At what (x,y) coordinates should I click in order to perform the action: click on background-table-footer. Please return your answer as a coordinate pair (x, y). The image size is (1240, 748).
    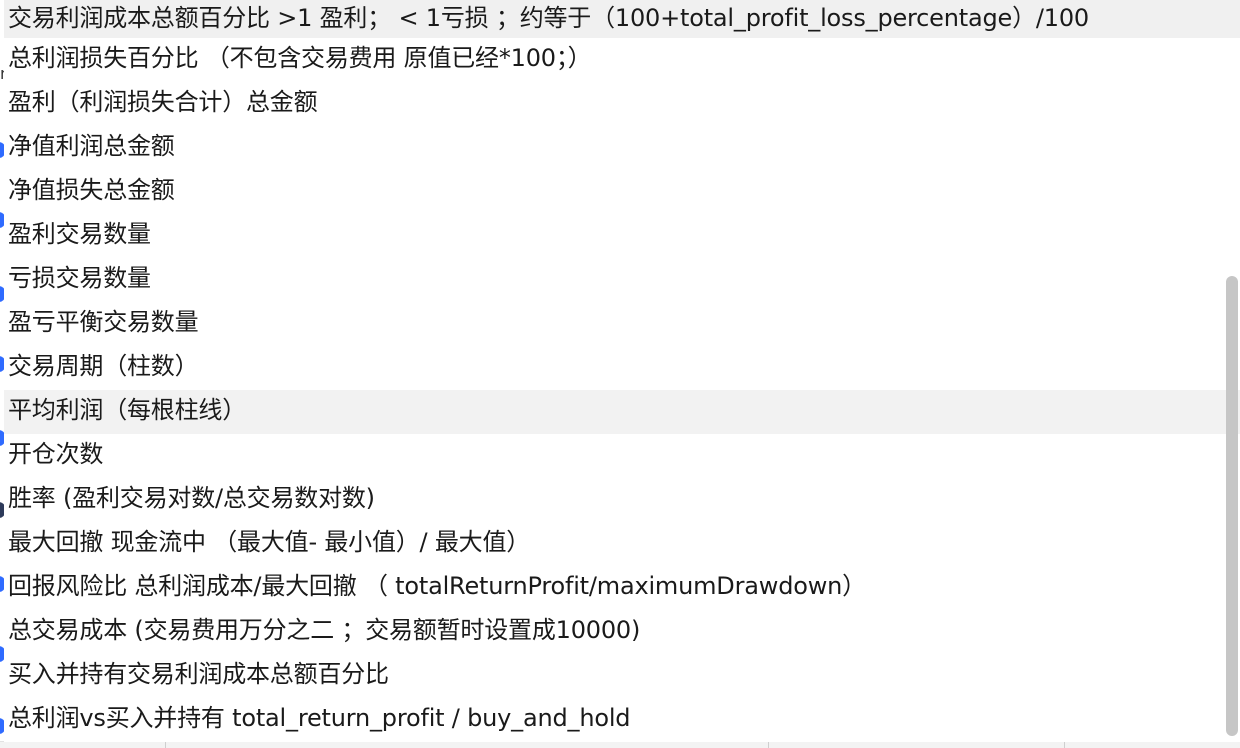
    Looking at the image, I should click on (620, 744).